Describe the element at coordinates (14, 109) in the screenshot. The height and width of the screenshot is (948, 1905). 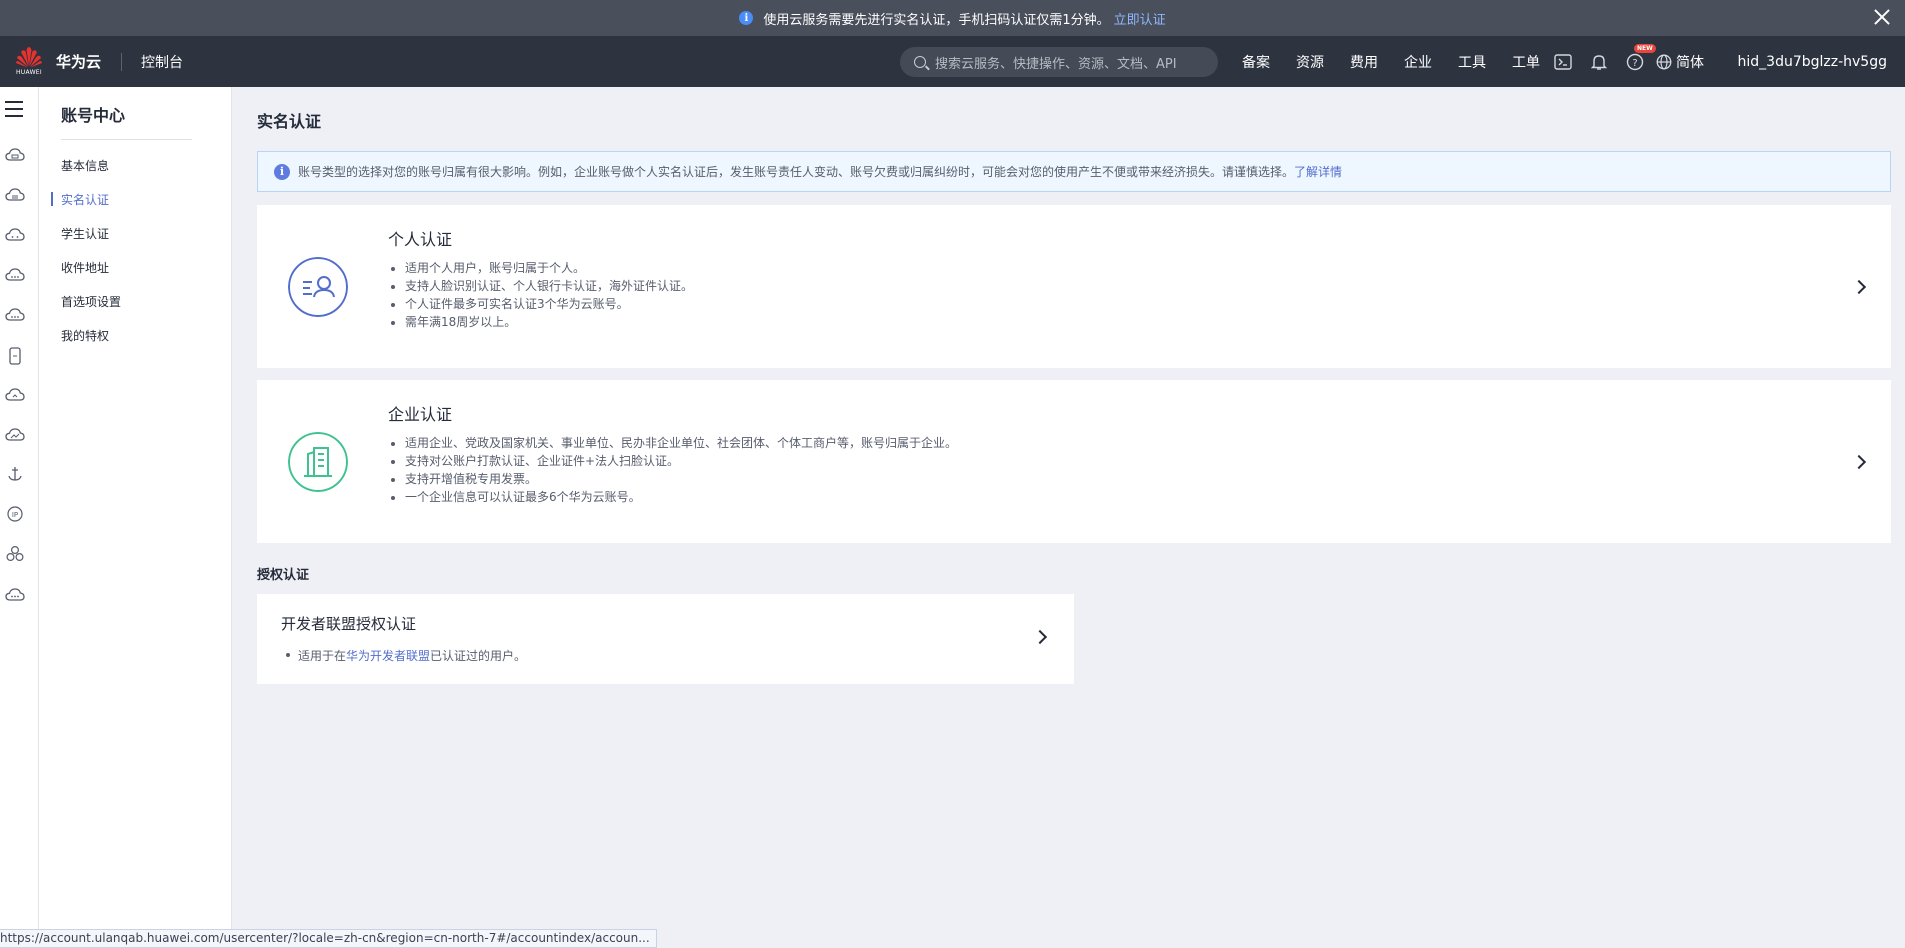
I see `hamburger-menu-icon` at that location.